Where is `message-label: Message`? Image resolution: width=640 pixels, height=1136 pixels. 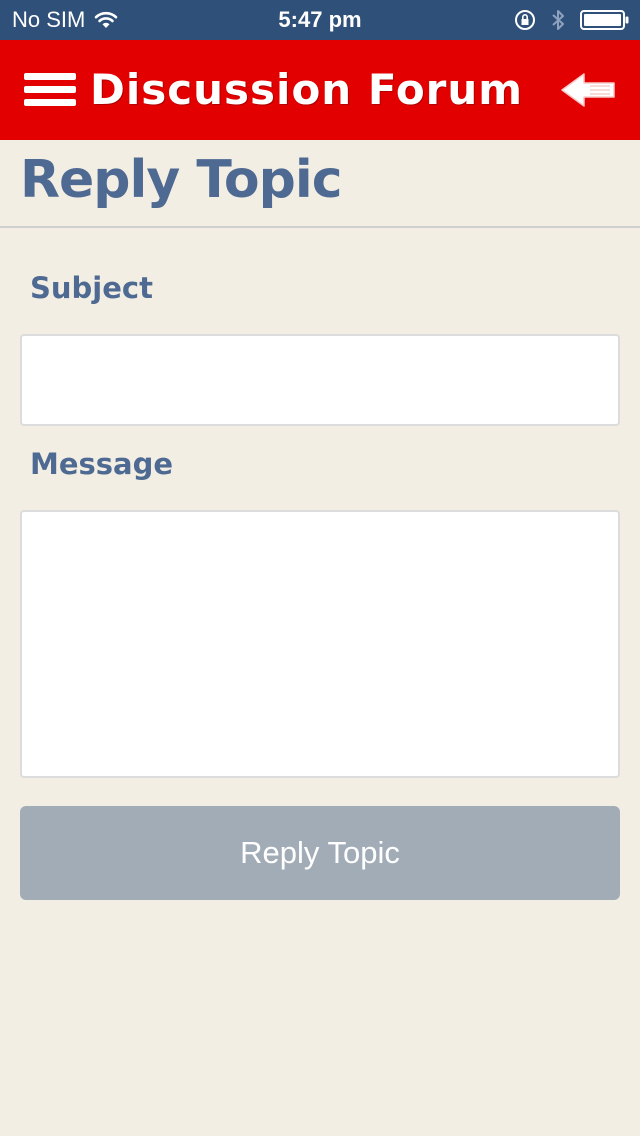
message-label: Message is located at coordinates (102, 464).